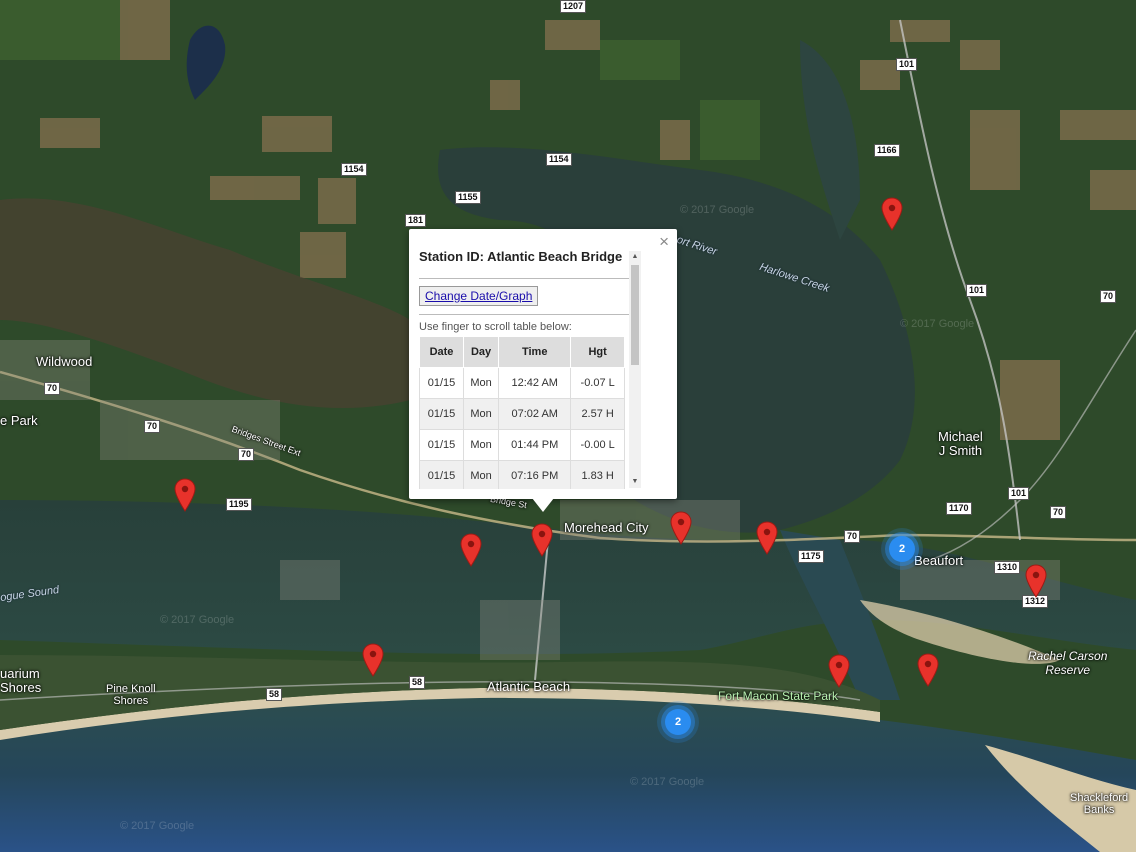 This screenshot has height=852, width=1136. Describe the element at coordinates (535, 414) in the screenshot. I see `cell-time: 07:02 AM` at that location.